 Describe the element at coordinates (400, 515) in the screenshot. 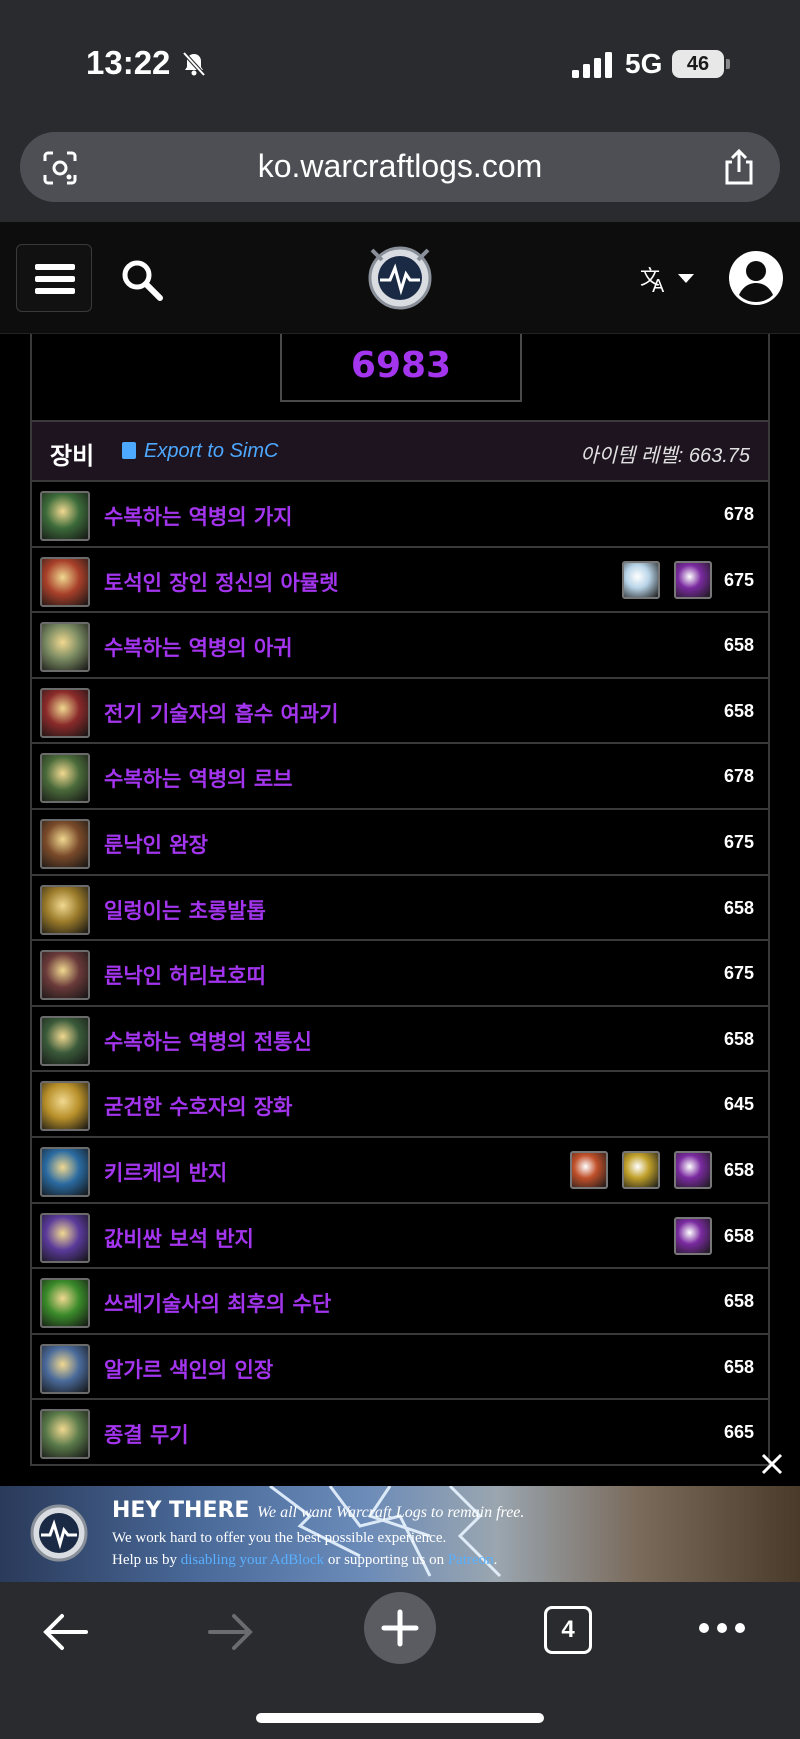

I see `item-row: 수복하는 역병의 가지 678` at that location.